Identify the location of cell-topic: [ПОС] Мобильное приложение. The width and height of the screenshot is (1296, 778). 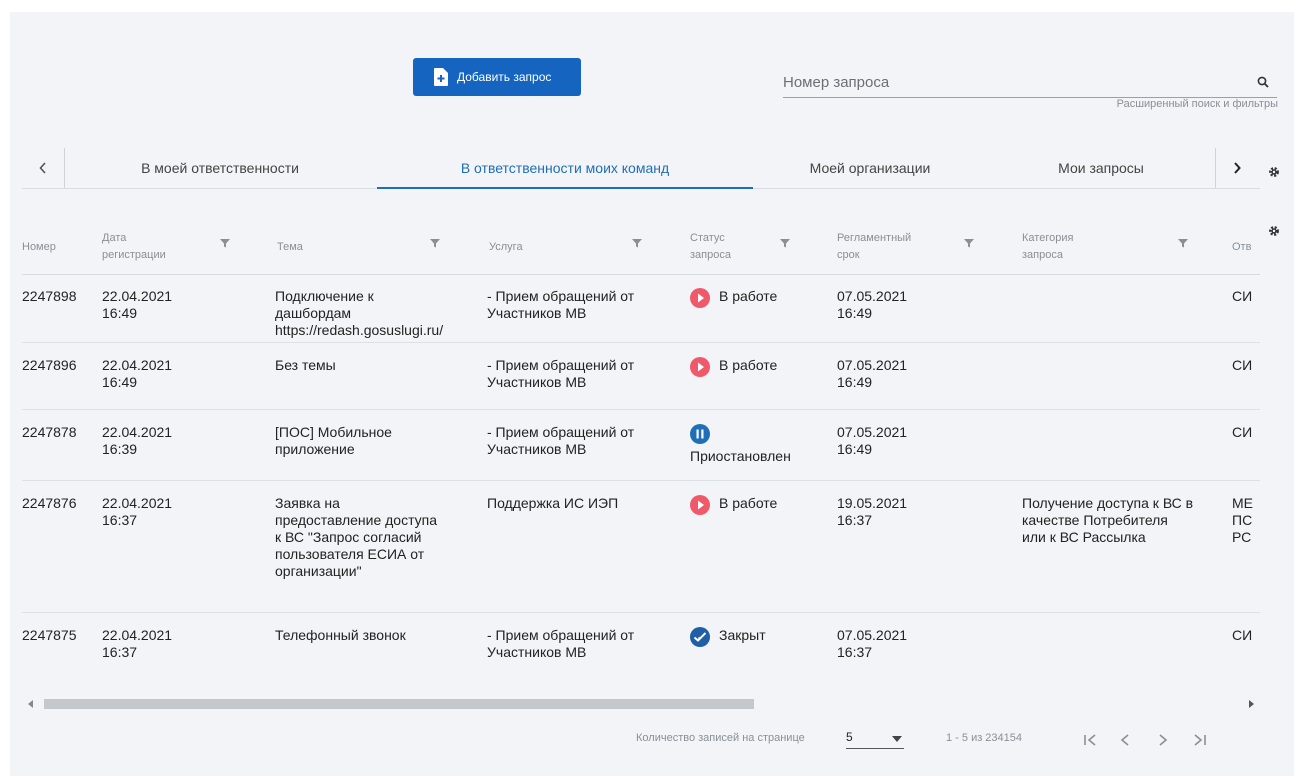
(333, 440).